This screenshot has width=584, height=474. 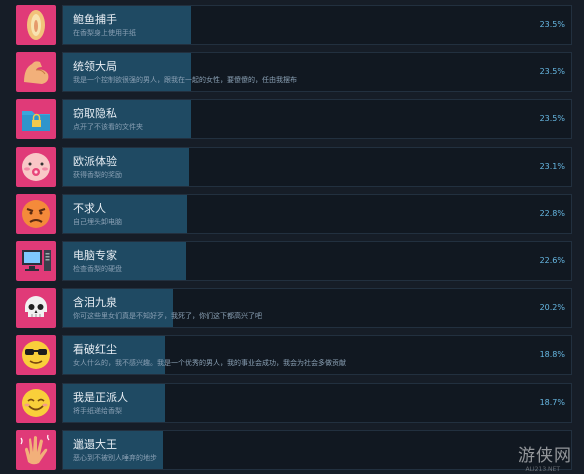 I want to click on achievement-description: 我是一个控制欲很强的男人，跟我在一起的女性，要傻傻的，任由我摆布, so click(x=185, y=80).